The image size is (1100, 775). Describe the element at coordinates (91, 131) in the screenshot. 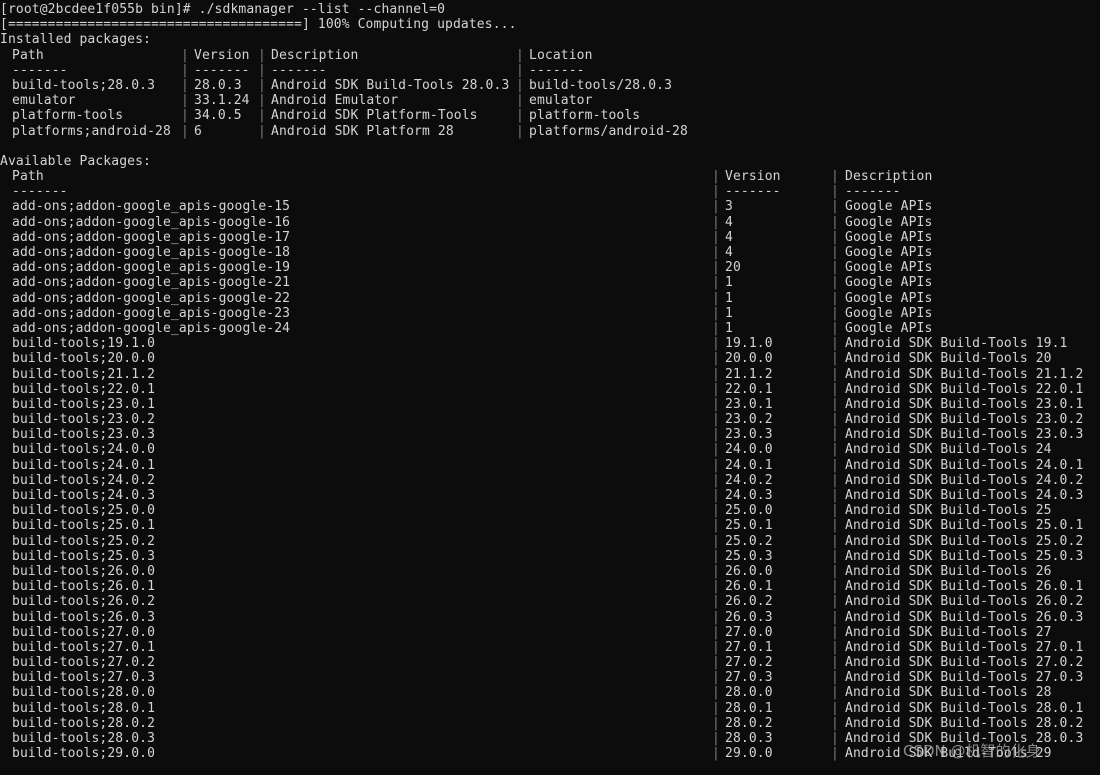

I see `installed-cell-path: platforms;android-28` at that location.